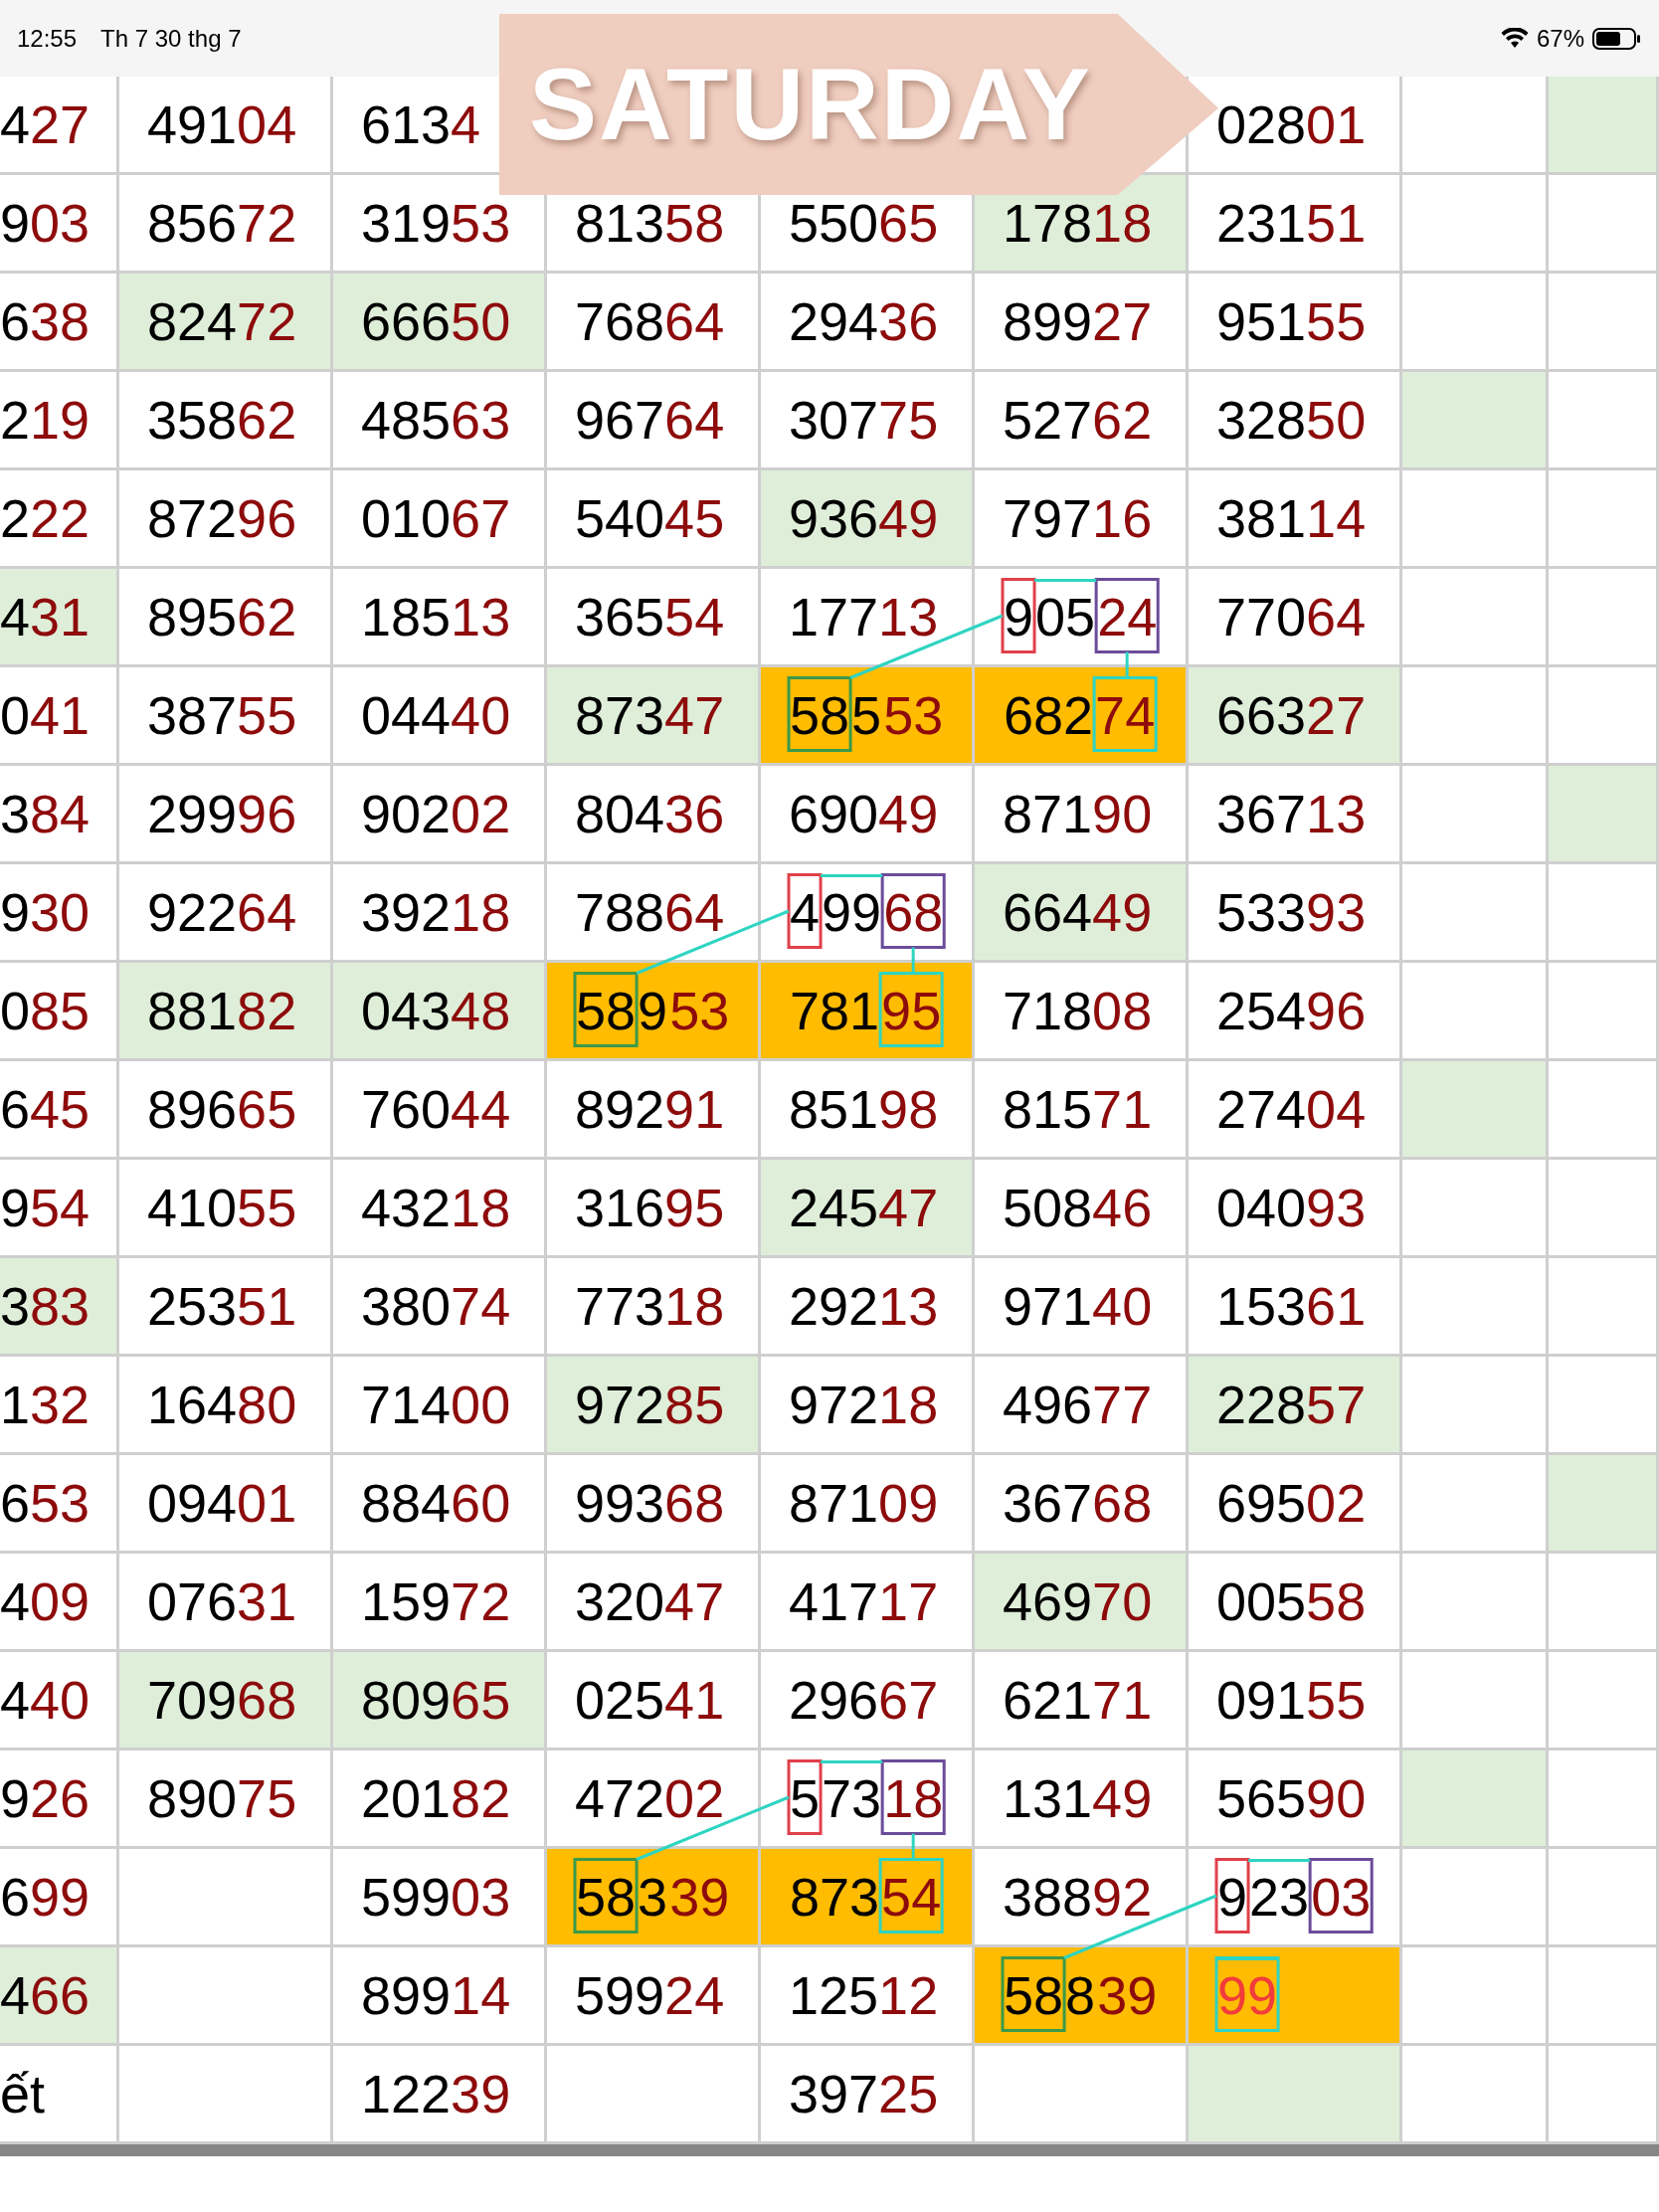  What do you see at coordinates (440, 519) in the screenshot?
I see `table-cell: 01067` at bounding box center [440, 519].